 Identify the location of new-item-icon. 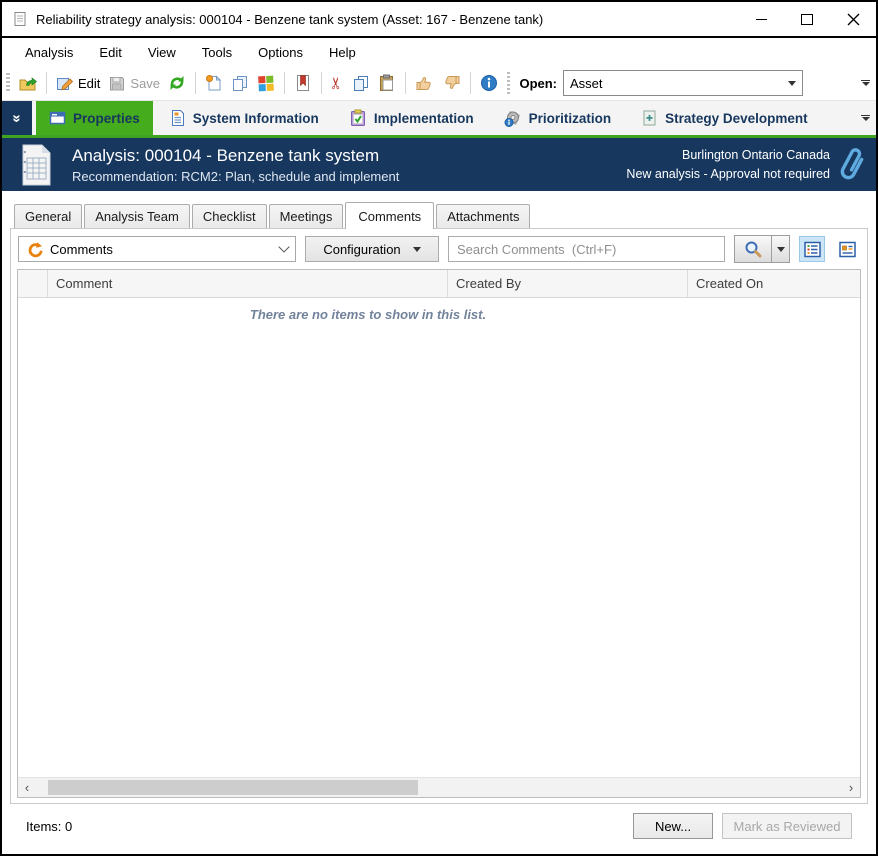
(214, 83).